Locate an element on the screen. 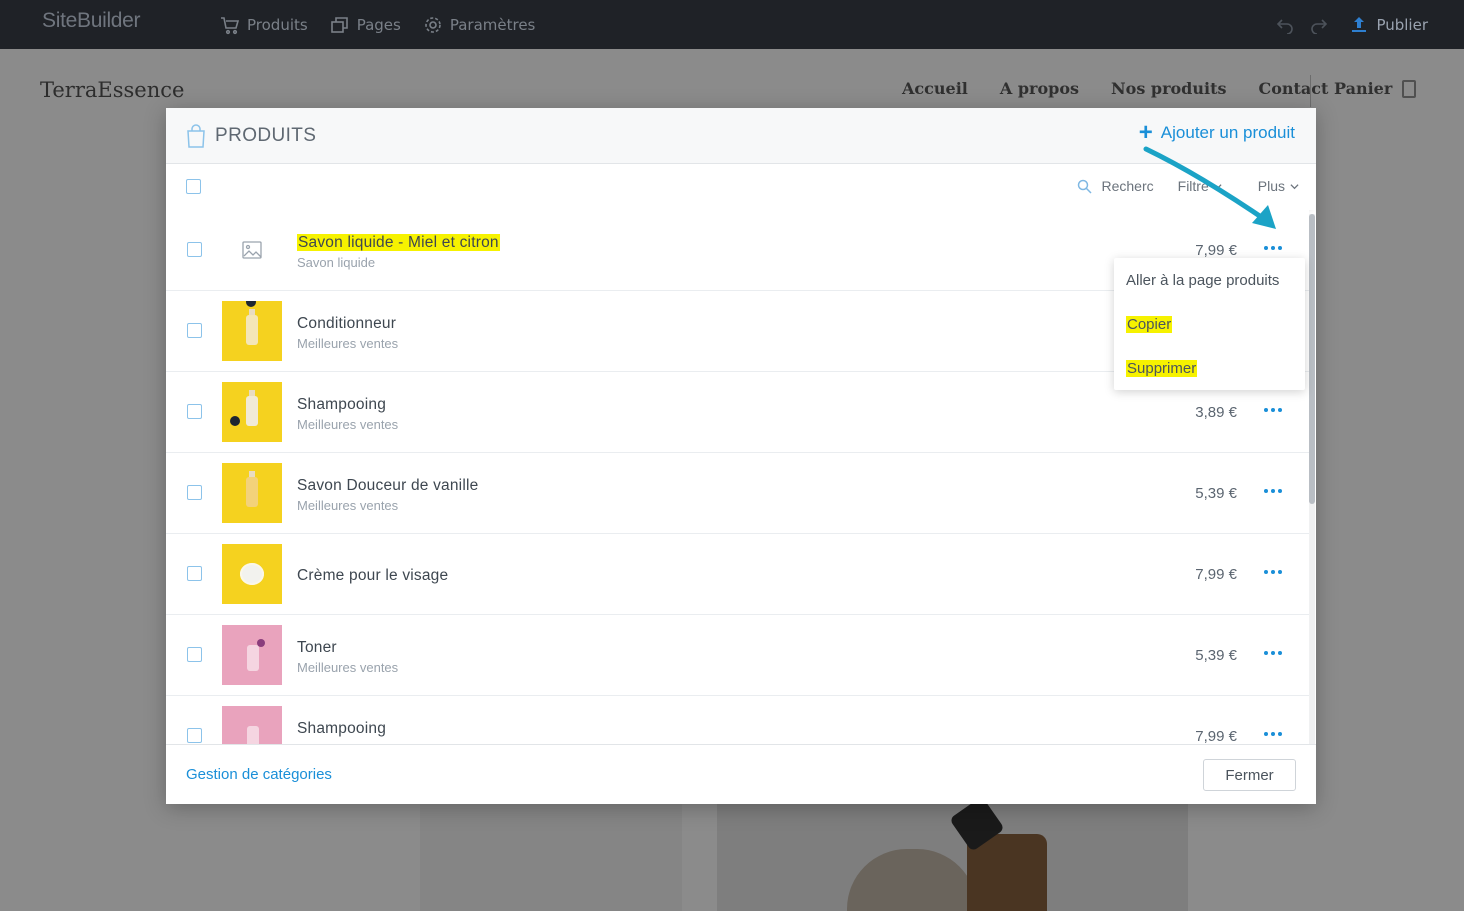  product-name: Toner is located at coordinates (317, 647).